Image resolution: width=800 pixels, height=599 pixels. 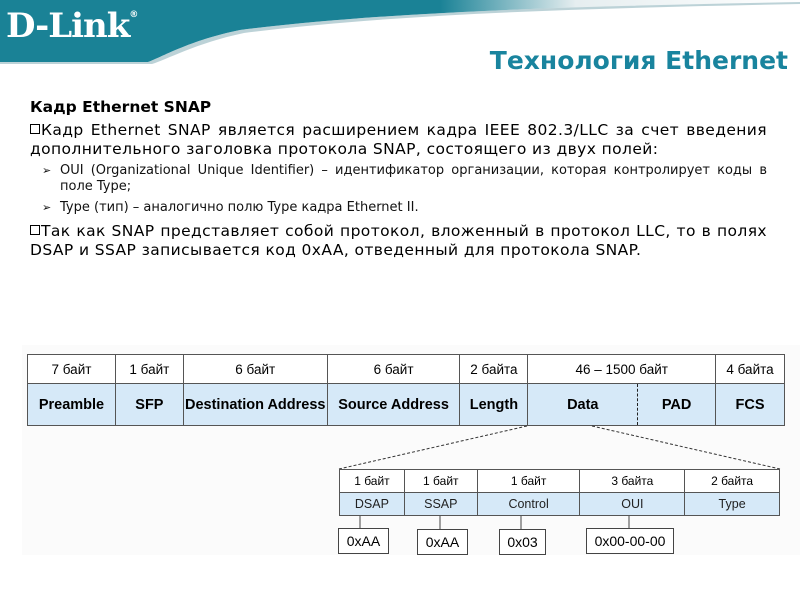 I want to click on field-fcs: FCS, so click(x=750, y=404).